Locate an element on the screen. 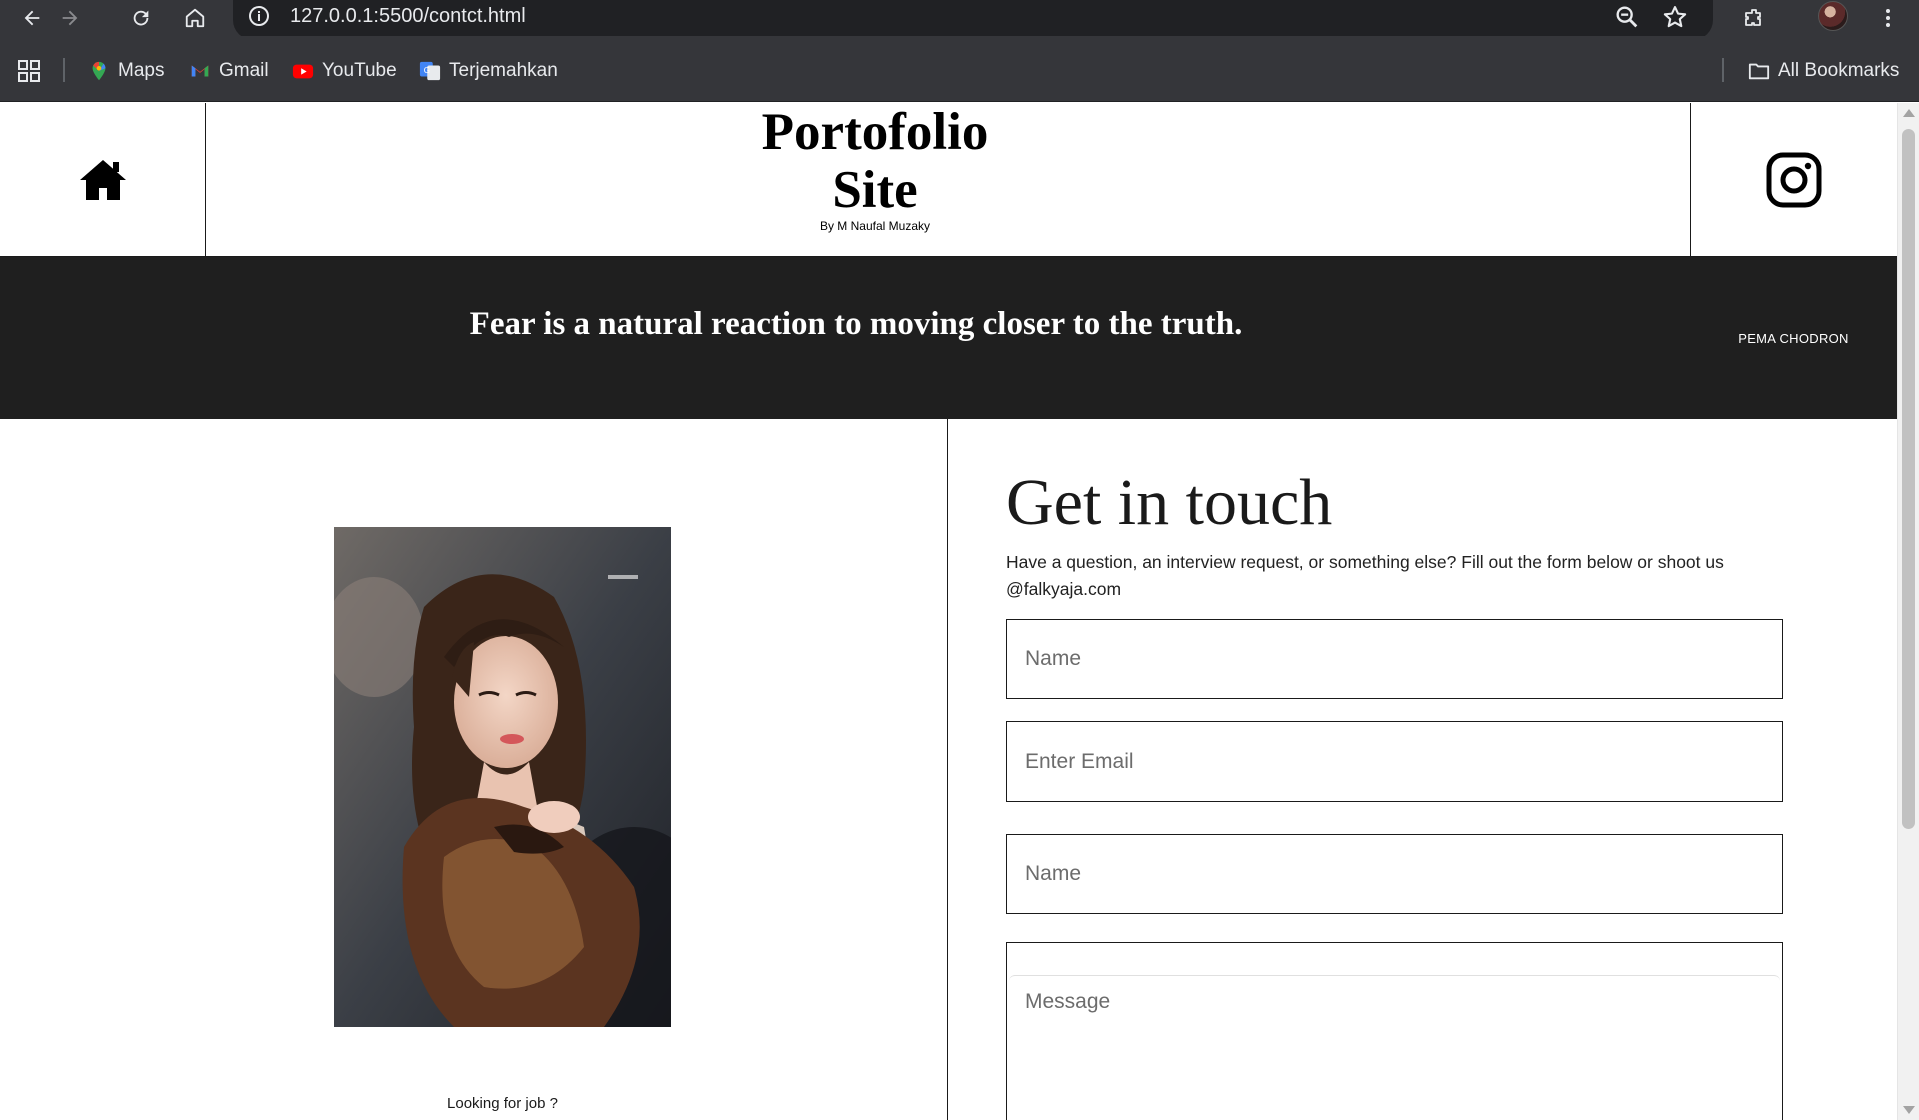 The width and height of the screenshot is (1919, 1120). scroll-up-arrow-icon is located at coordinates (1909, 113).